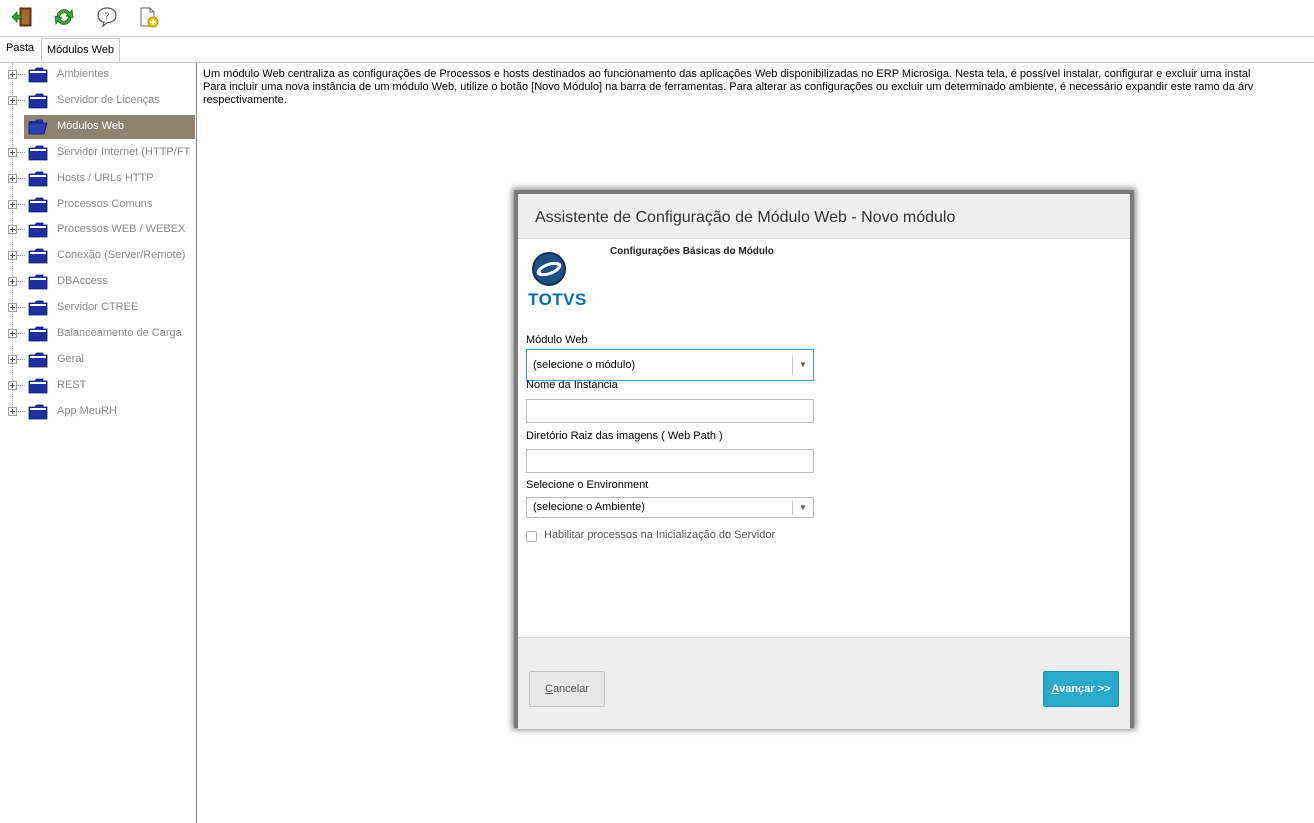 The width and height of the screenshot is (1314, 823). Describe the element at coordinates (245, 100) in the screenshot. I see `description-line-3: respectivamente.` at that location.